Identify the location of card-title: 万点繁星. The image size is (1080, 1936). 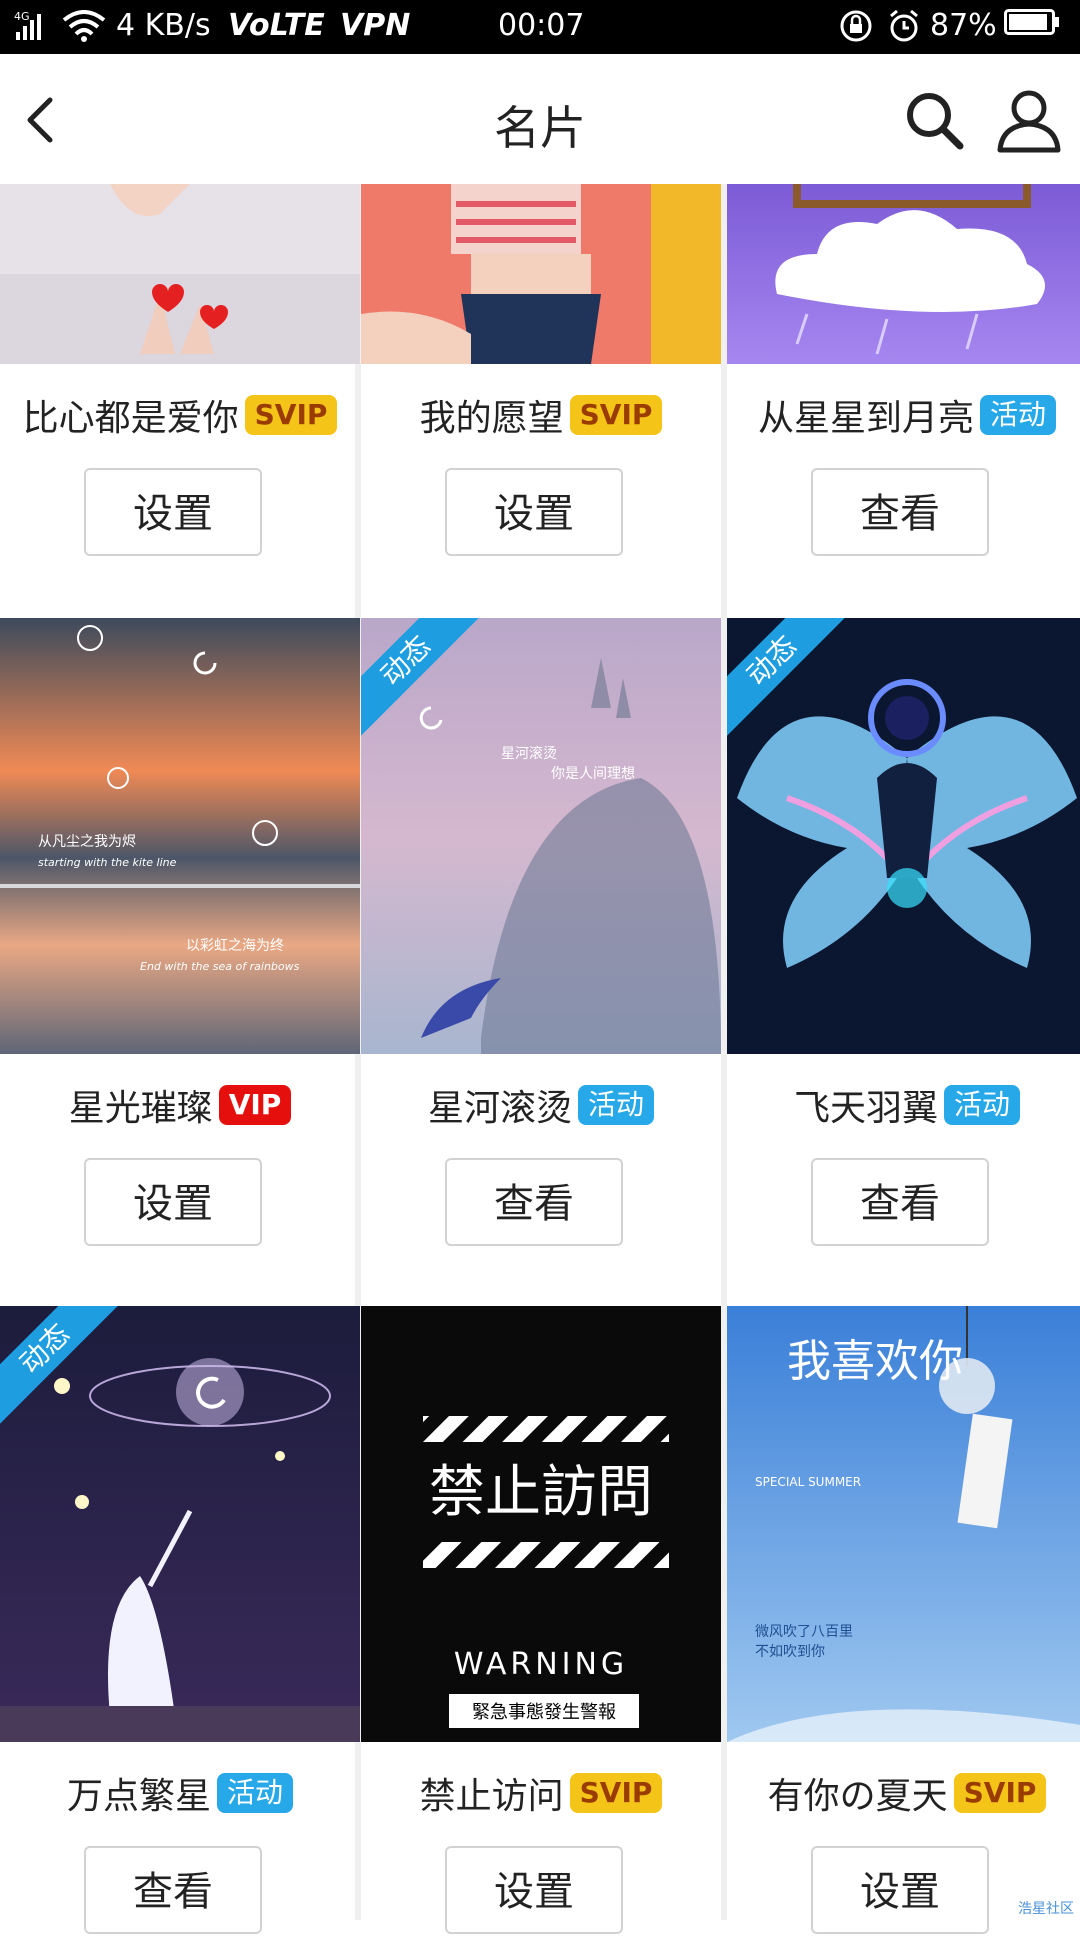
(138, 1796).